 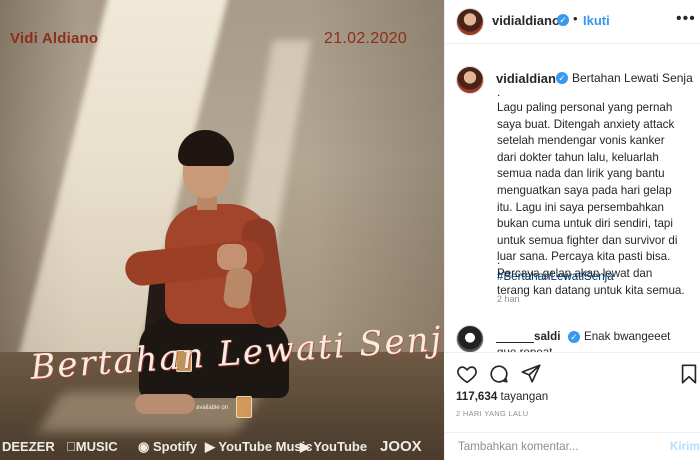 What do you see at coordinates (168, 446) in the screenshot?
I see `spotify-logo: ◉ Spotify` at bounding box center [168, 446].